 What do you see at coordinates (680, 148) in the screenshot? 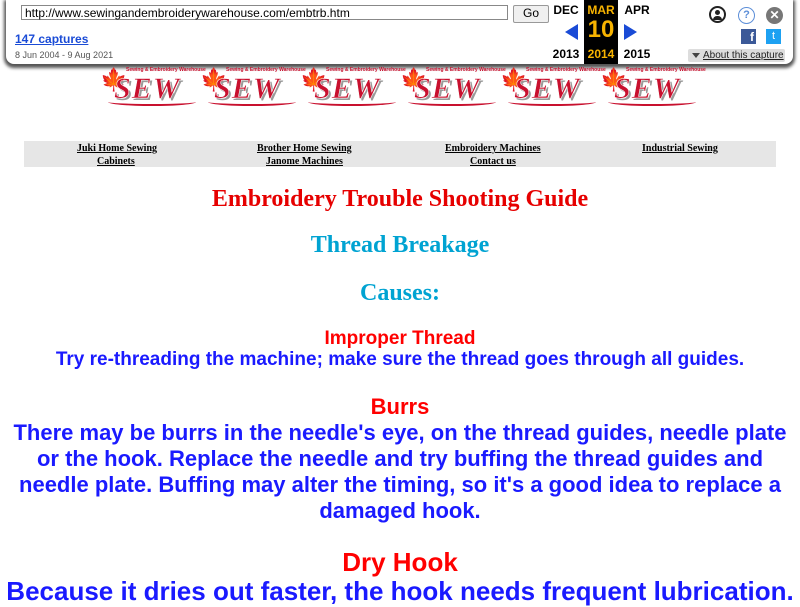
I see `nav-link-industrial: Industrial Sewing` at bounding box center [680, 148].